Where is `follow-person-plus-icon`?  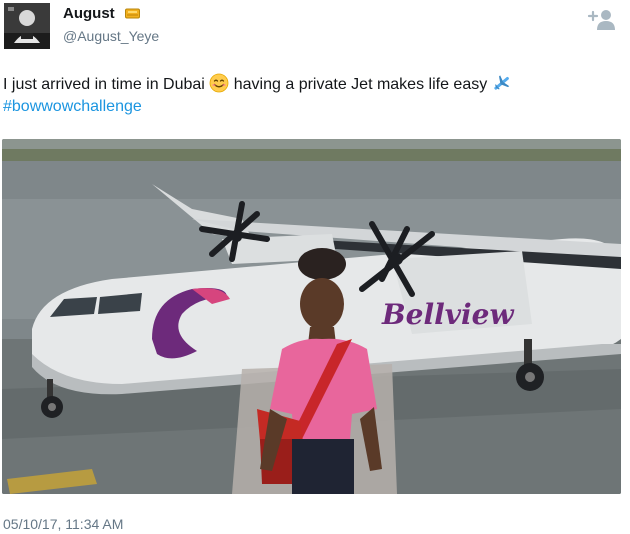 follow-person-plus-icon is located at coordinates (601, 20).